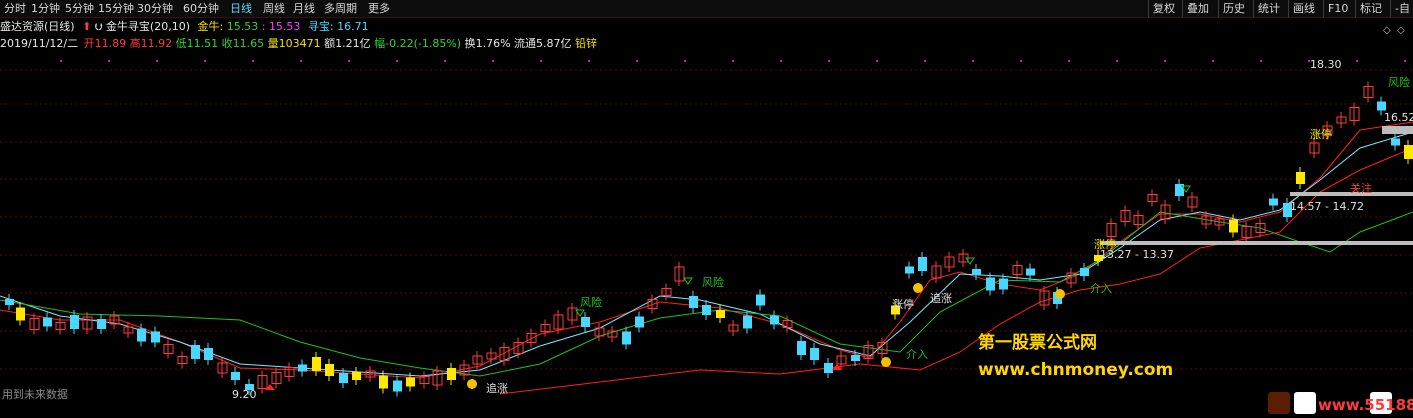 The image size is (1413, 418). Describe the element at coordinates (330, 43) in the screenshot. I see `amount-label: 额` at that location.